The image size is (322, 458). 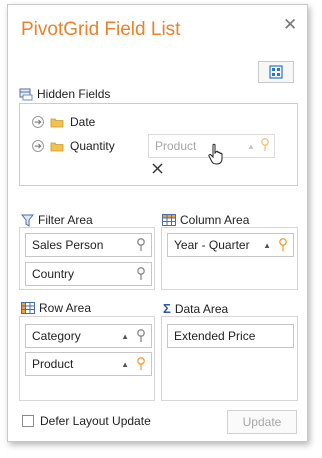 I want to click on hidden-field-date: ➔ Date, so click(x=63, y=122).